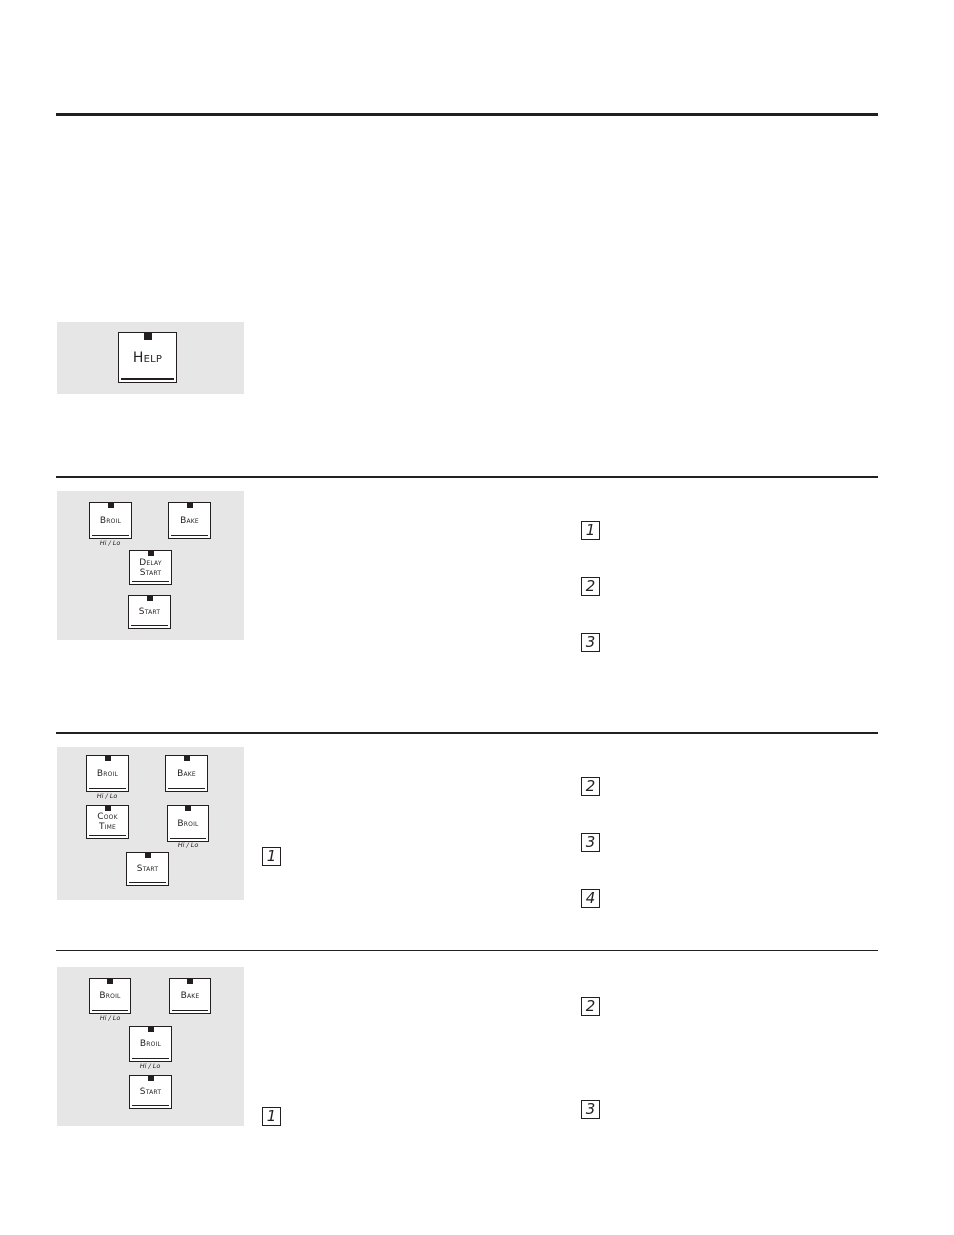  I want to click on key-label: Delay Start, so click(150, 567).